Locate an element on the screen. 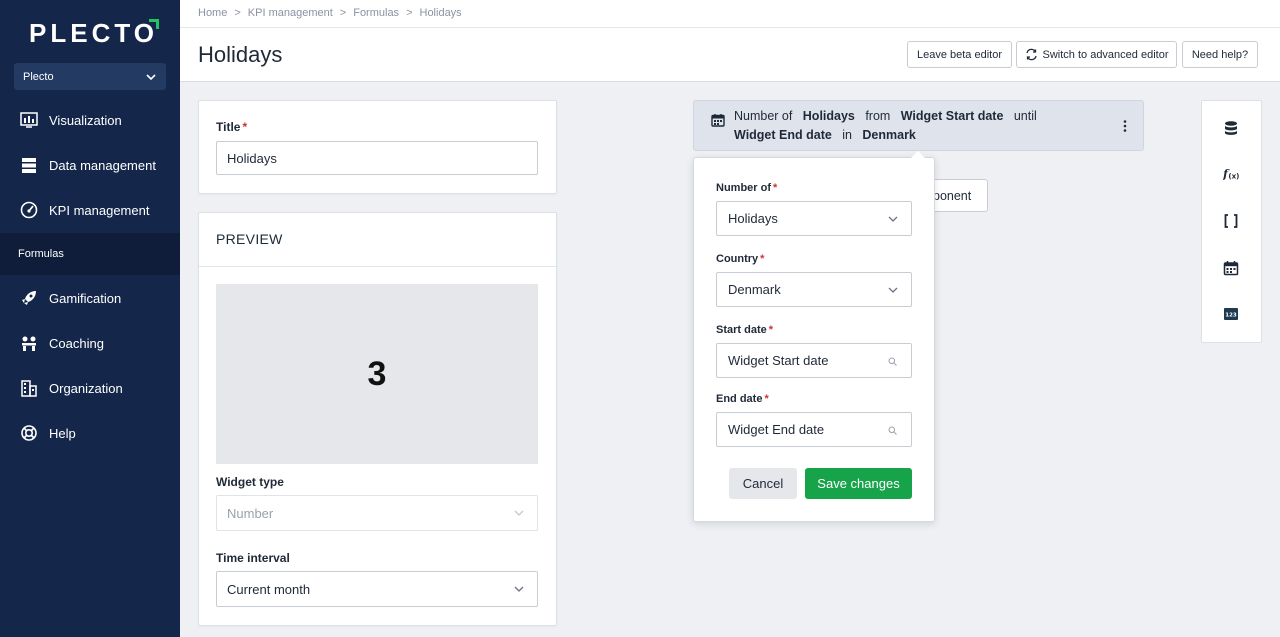  sidebar-item-coaching: Coaching is located at coordinates (90, 343).